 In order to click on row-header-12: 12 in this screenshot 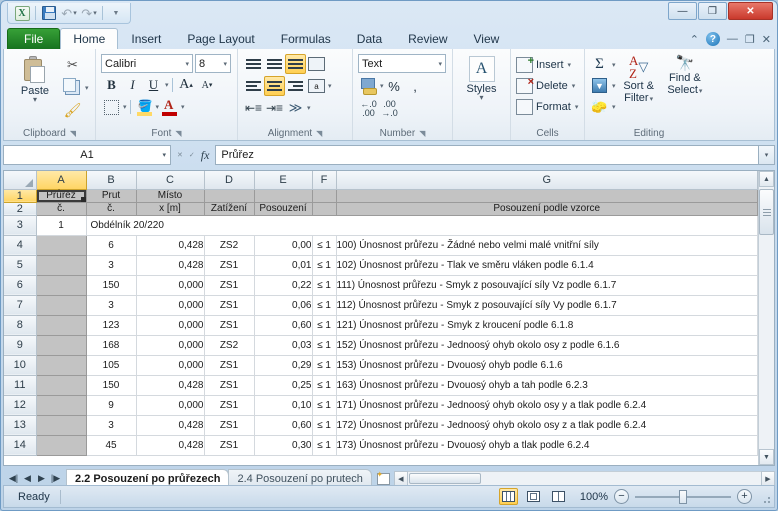, I will do `click(20, 405)`.